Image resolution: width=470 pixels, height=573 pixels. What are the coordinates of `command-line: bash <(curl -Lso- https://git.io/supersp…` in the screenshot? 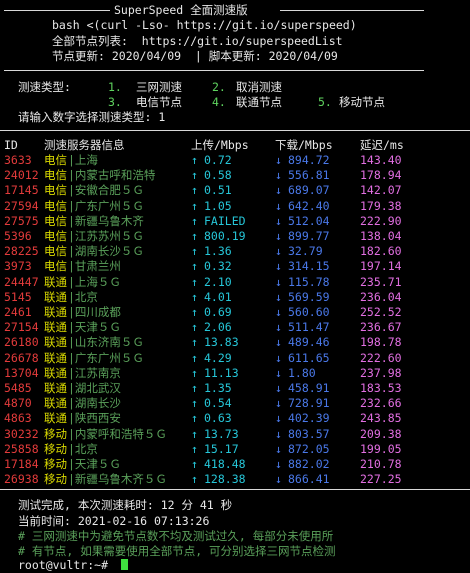 It's located at (204, 25).